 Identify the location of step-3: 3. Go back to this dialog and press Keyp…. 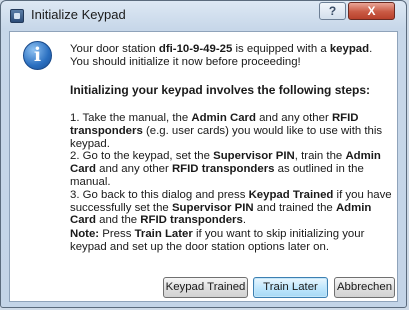
(231, 207).